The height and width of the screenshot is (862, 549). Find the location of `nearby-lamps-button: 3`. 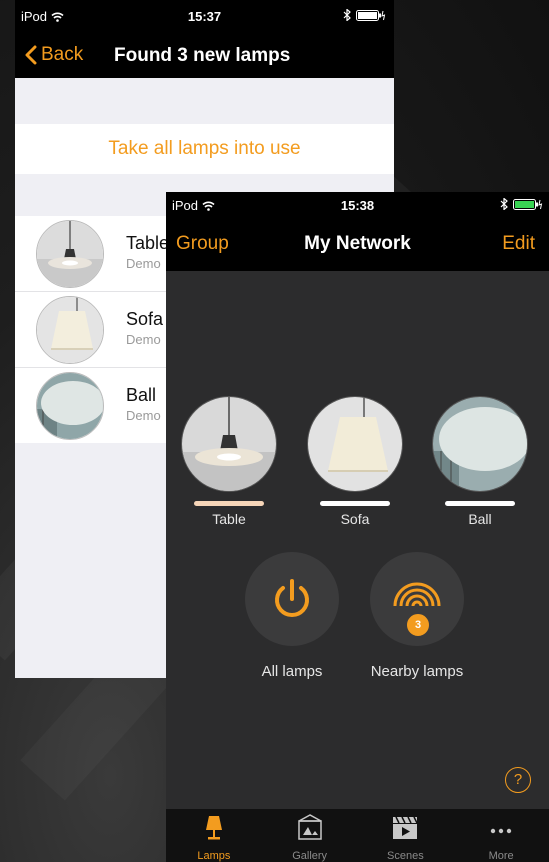

nearby-lamps-button: 3 is located at coordinates (417, 599).